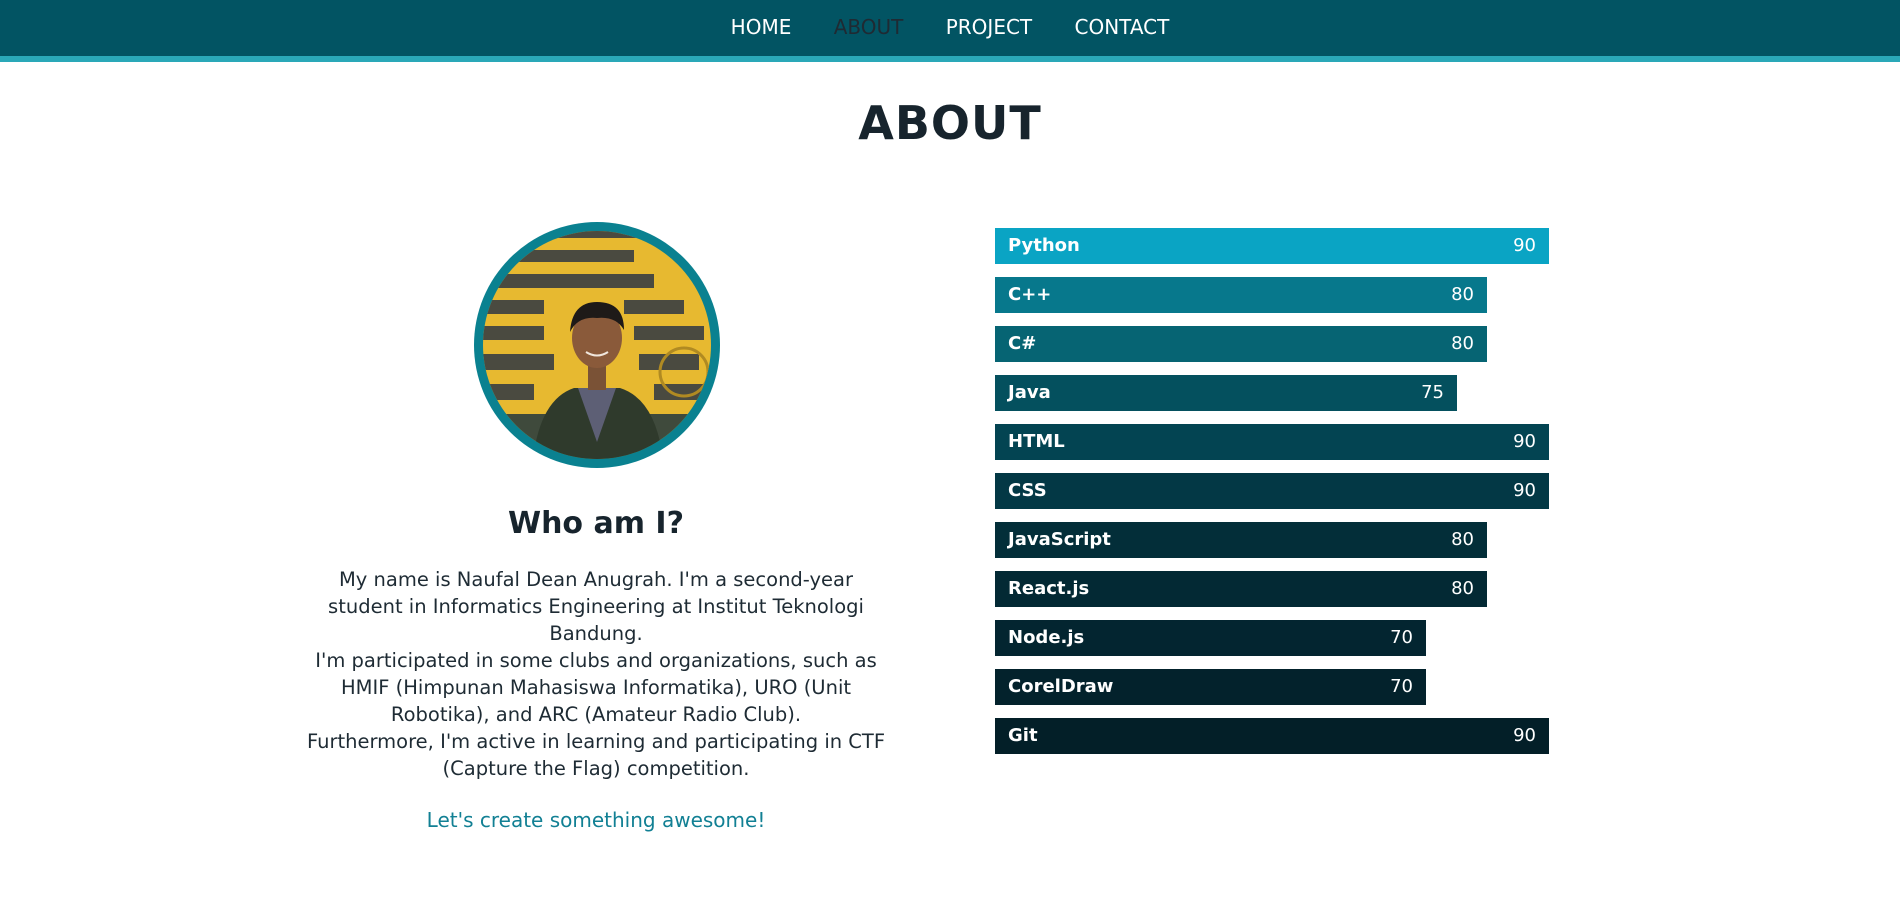 The image size is (1900, 898). What do you see at coordinates (595, 523) in the screenshot?
I see `who-heading: Who am I?` at bounding box center [595, 523].